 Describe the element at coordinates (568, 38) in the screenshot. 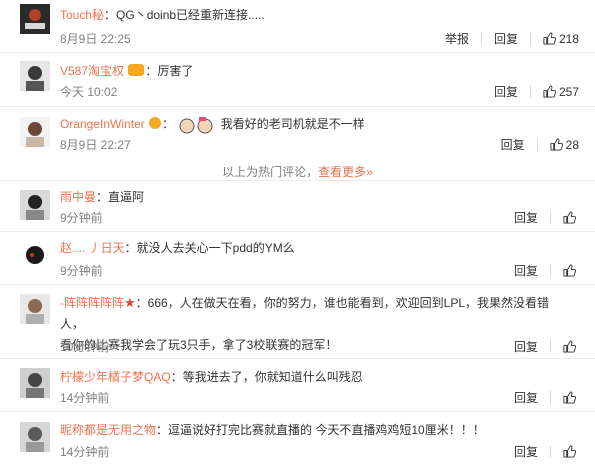

I see `like-count: 218` at that location.